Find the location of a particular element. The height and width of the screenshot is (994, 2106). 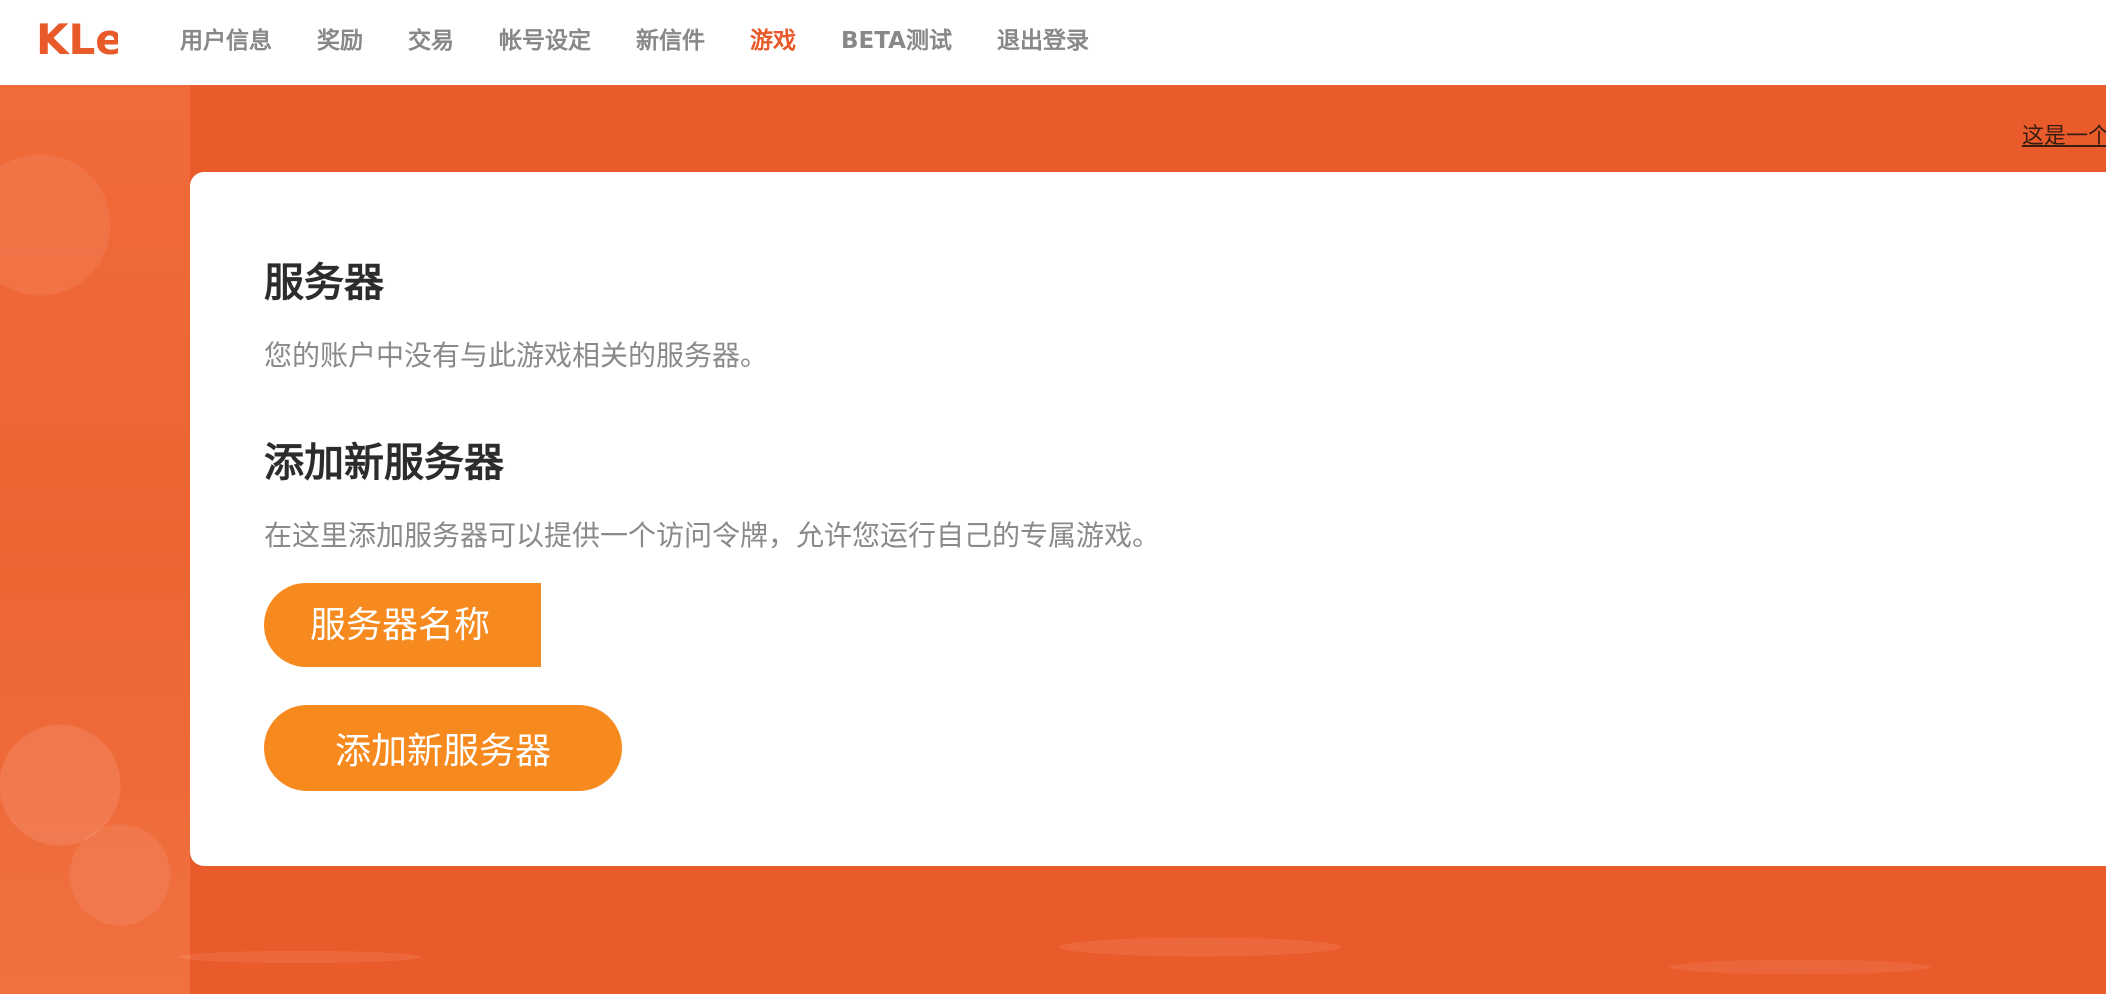

add-server-description: 在这里添加服务器可以提供一个访问令牌，允许您运行自己的专属游戏。 is located at coordinates (712, 535).